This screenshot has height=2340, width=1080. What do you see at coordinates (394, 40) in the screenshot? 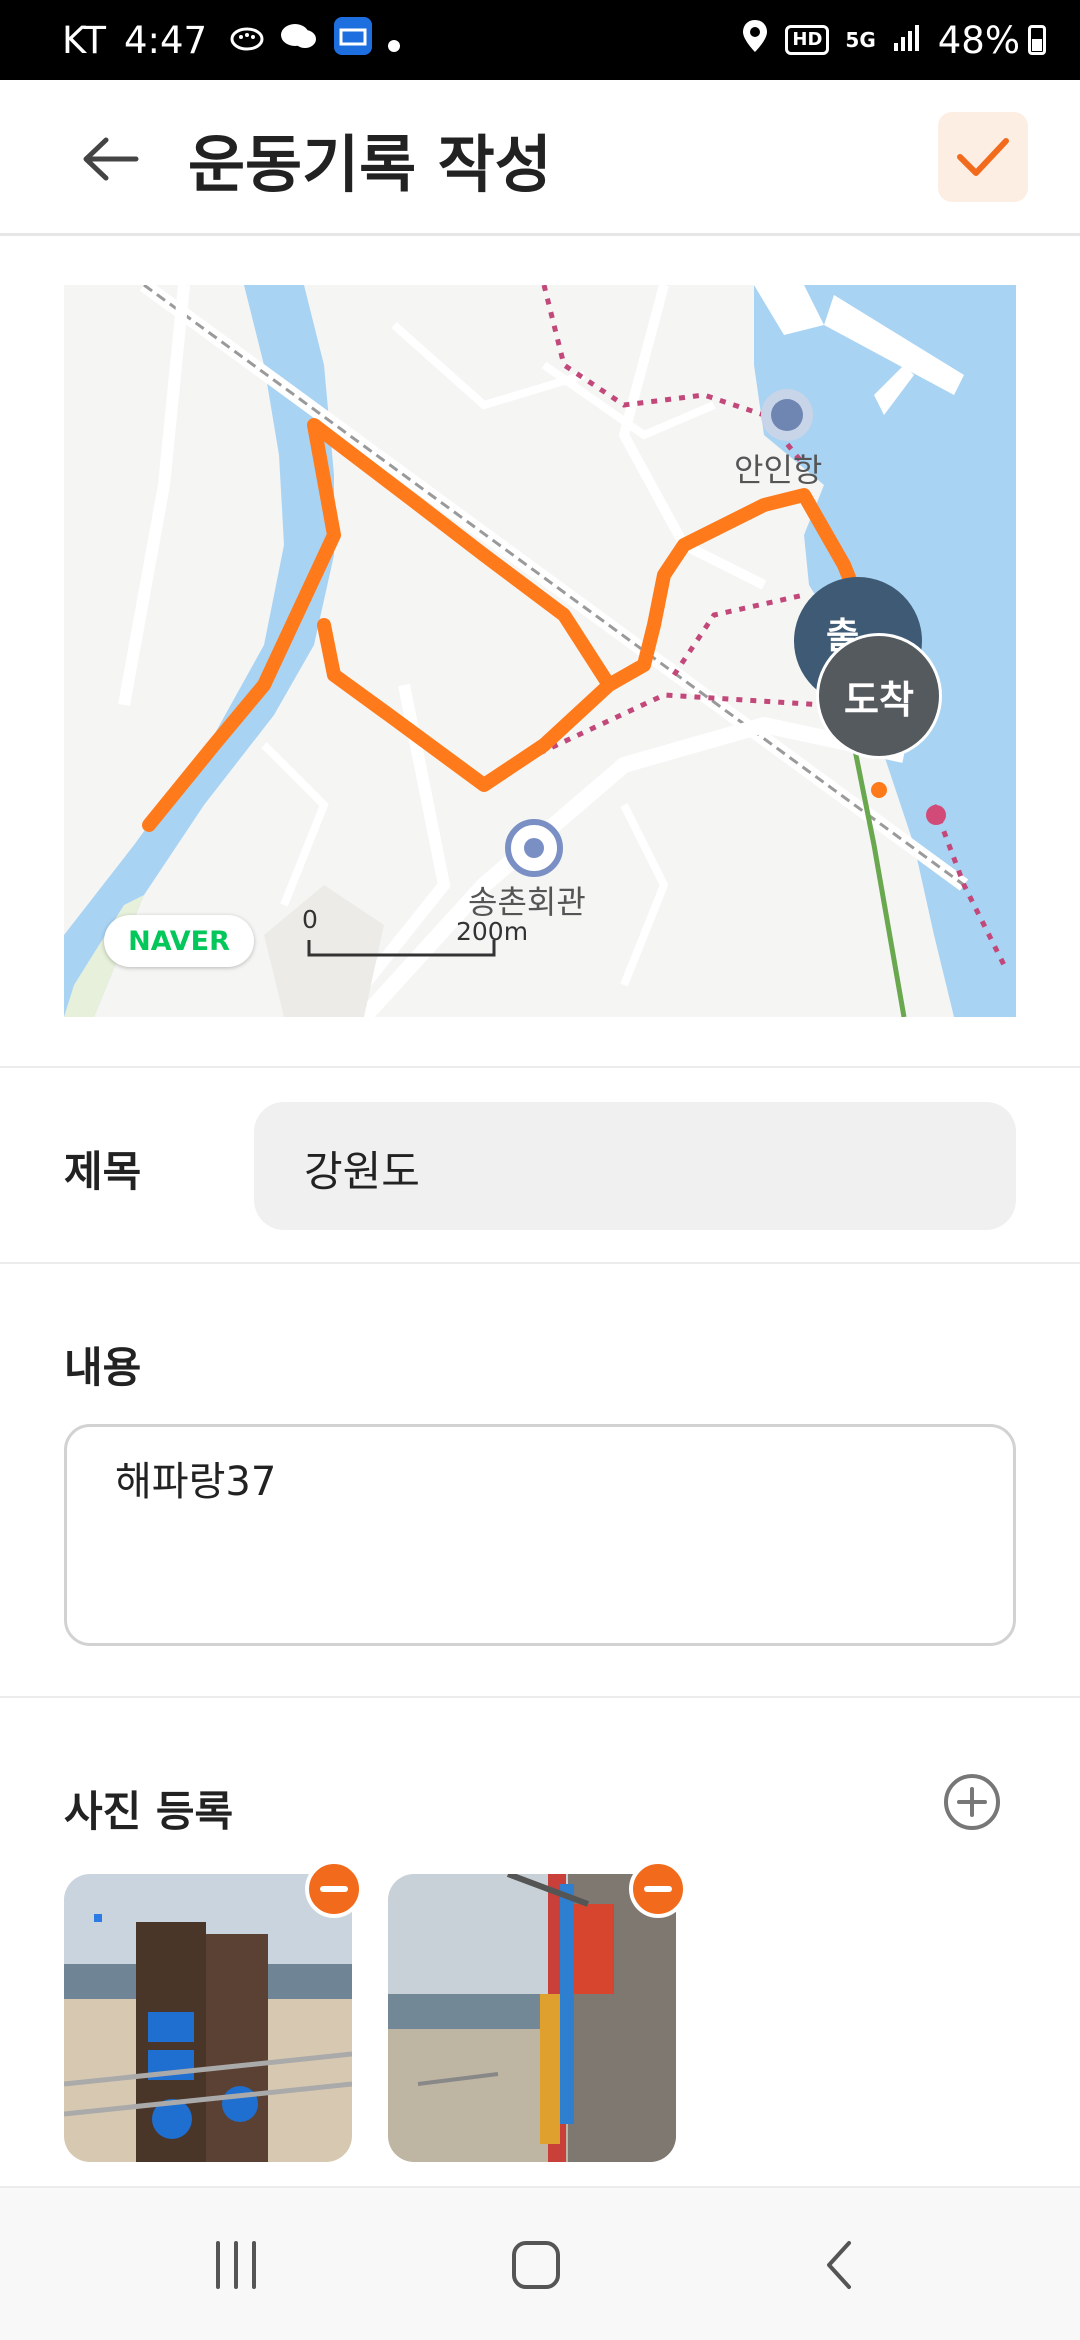
I see `dot-icon` at bounding box center [394, 40].